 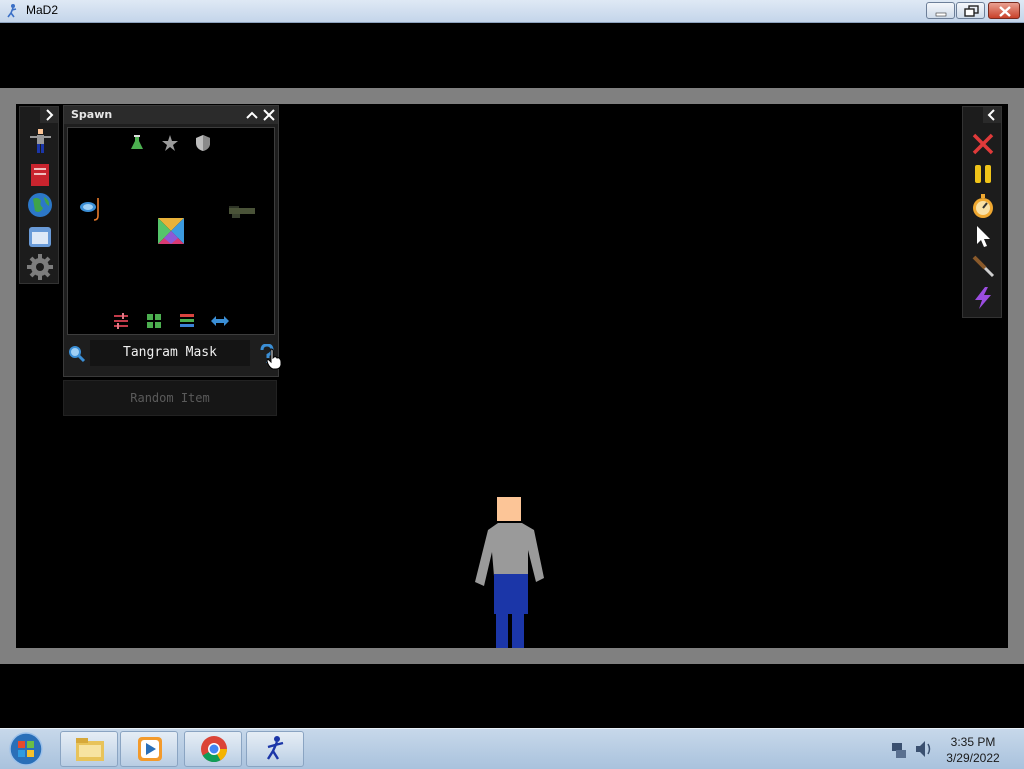 I want to click on tangram-mask-item, so click(x=171, y=231).